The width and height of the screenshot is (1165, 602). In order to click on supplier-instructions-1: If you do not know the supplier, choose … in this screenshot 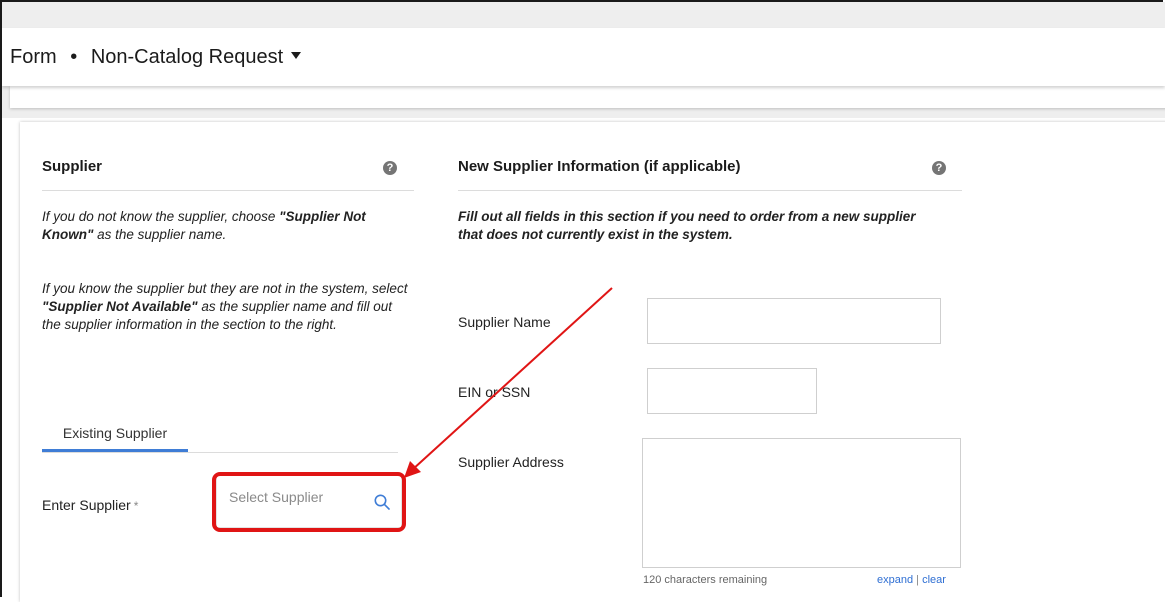, I will do `click(204, 225)`.